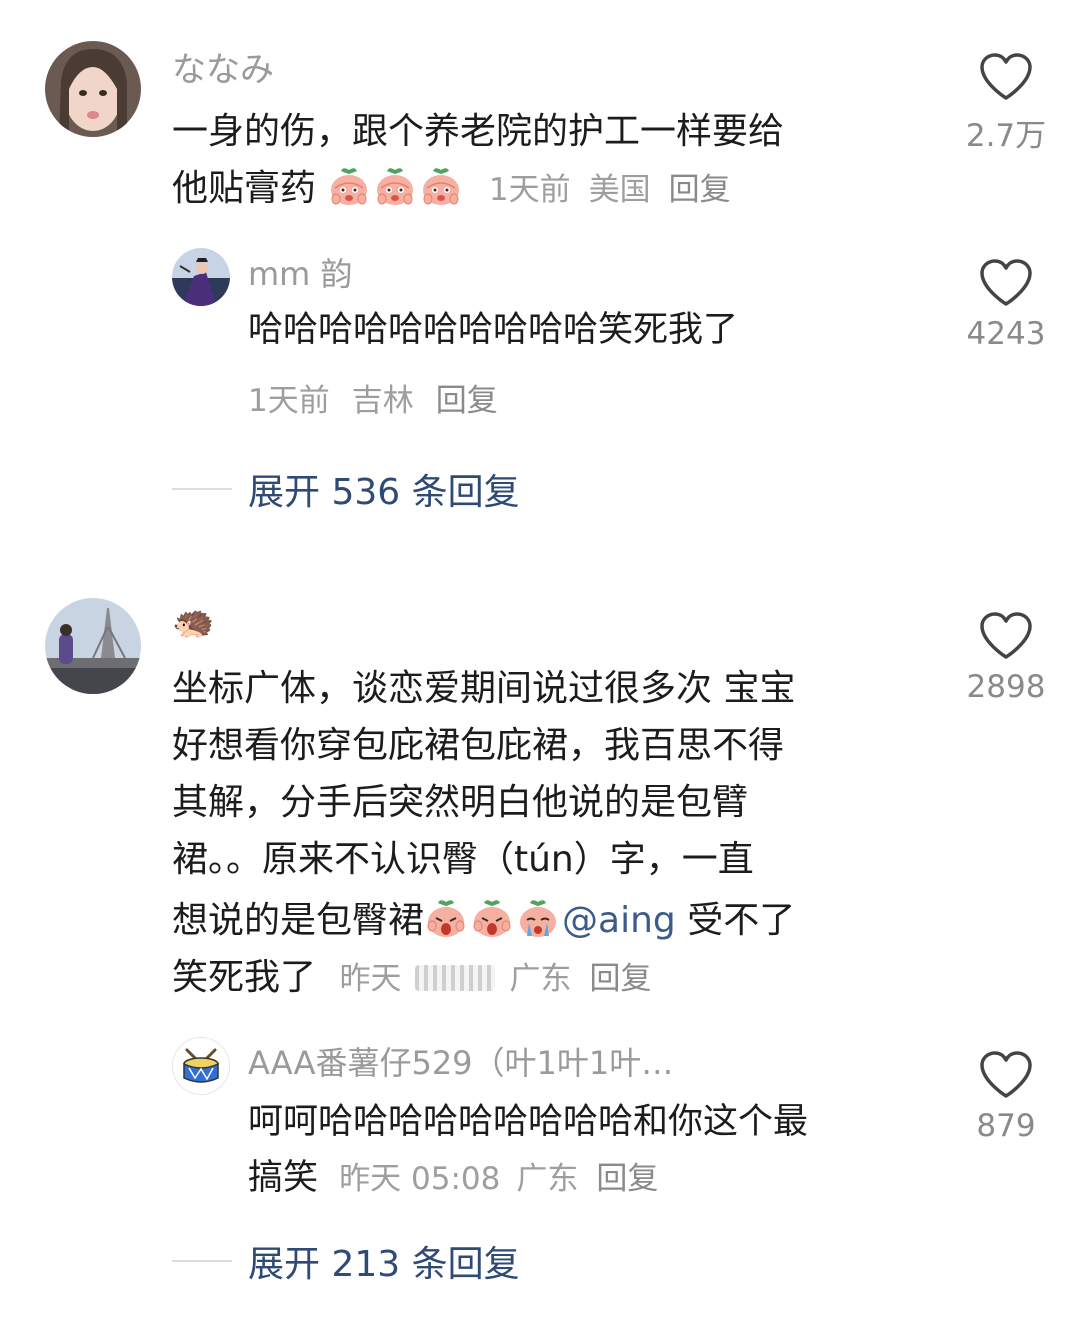 This screenshot has height=1337, width=1080. I want to click on like-button: 4243, so click(1006, 305).